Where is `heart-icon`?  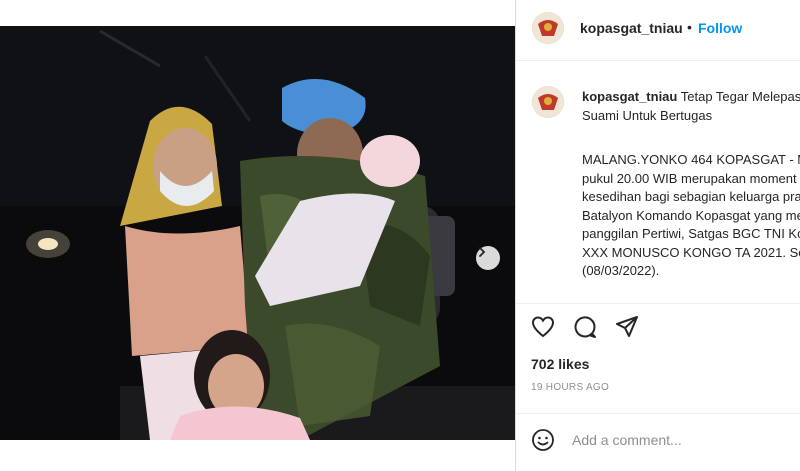 heart-icon is located at coordinates (543, 327).